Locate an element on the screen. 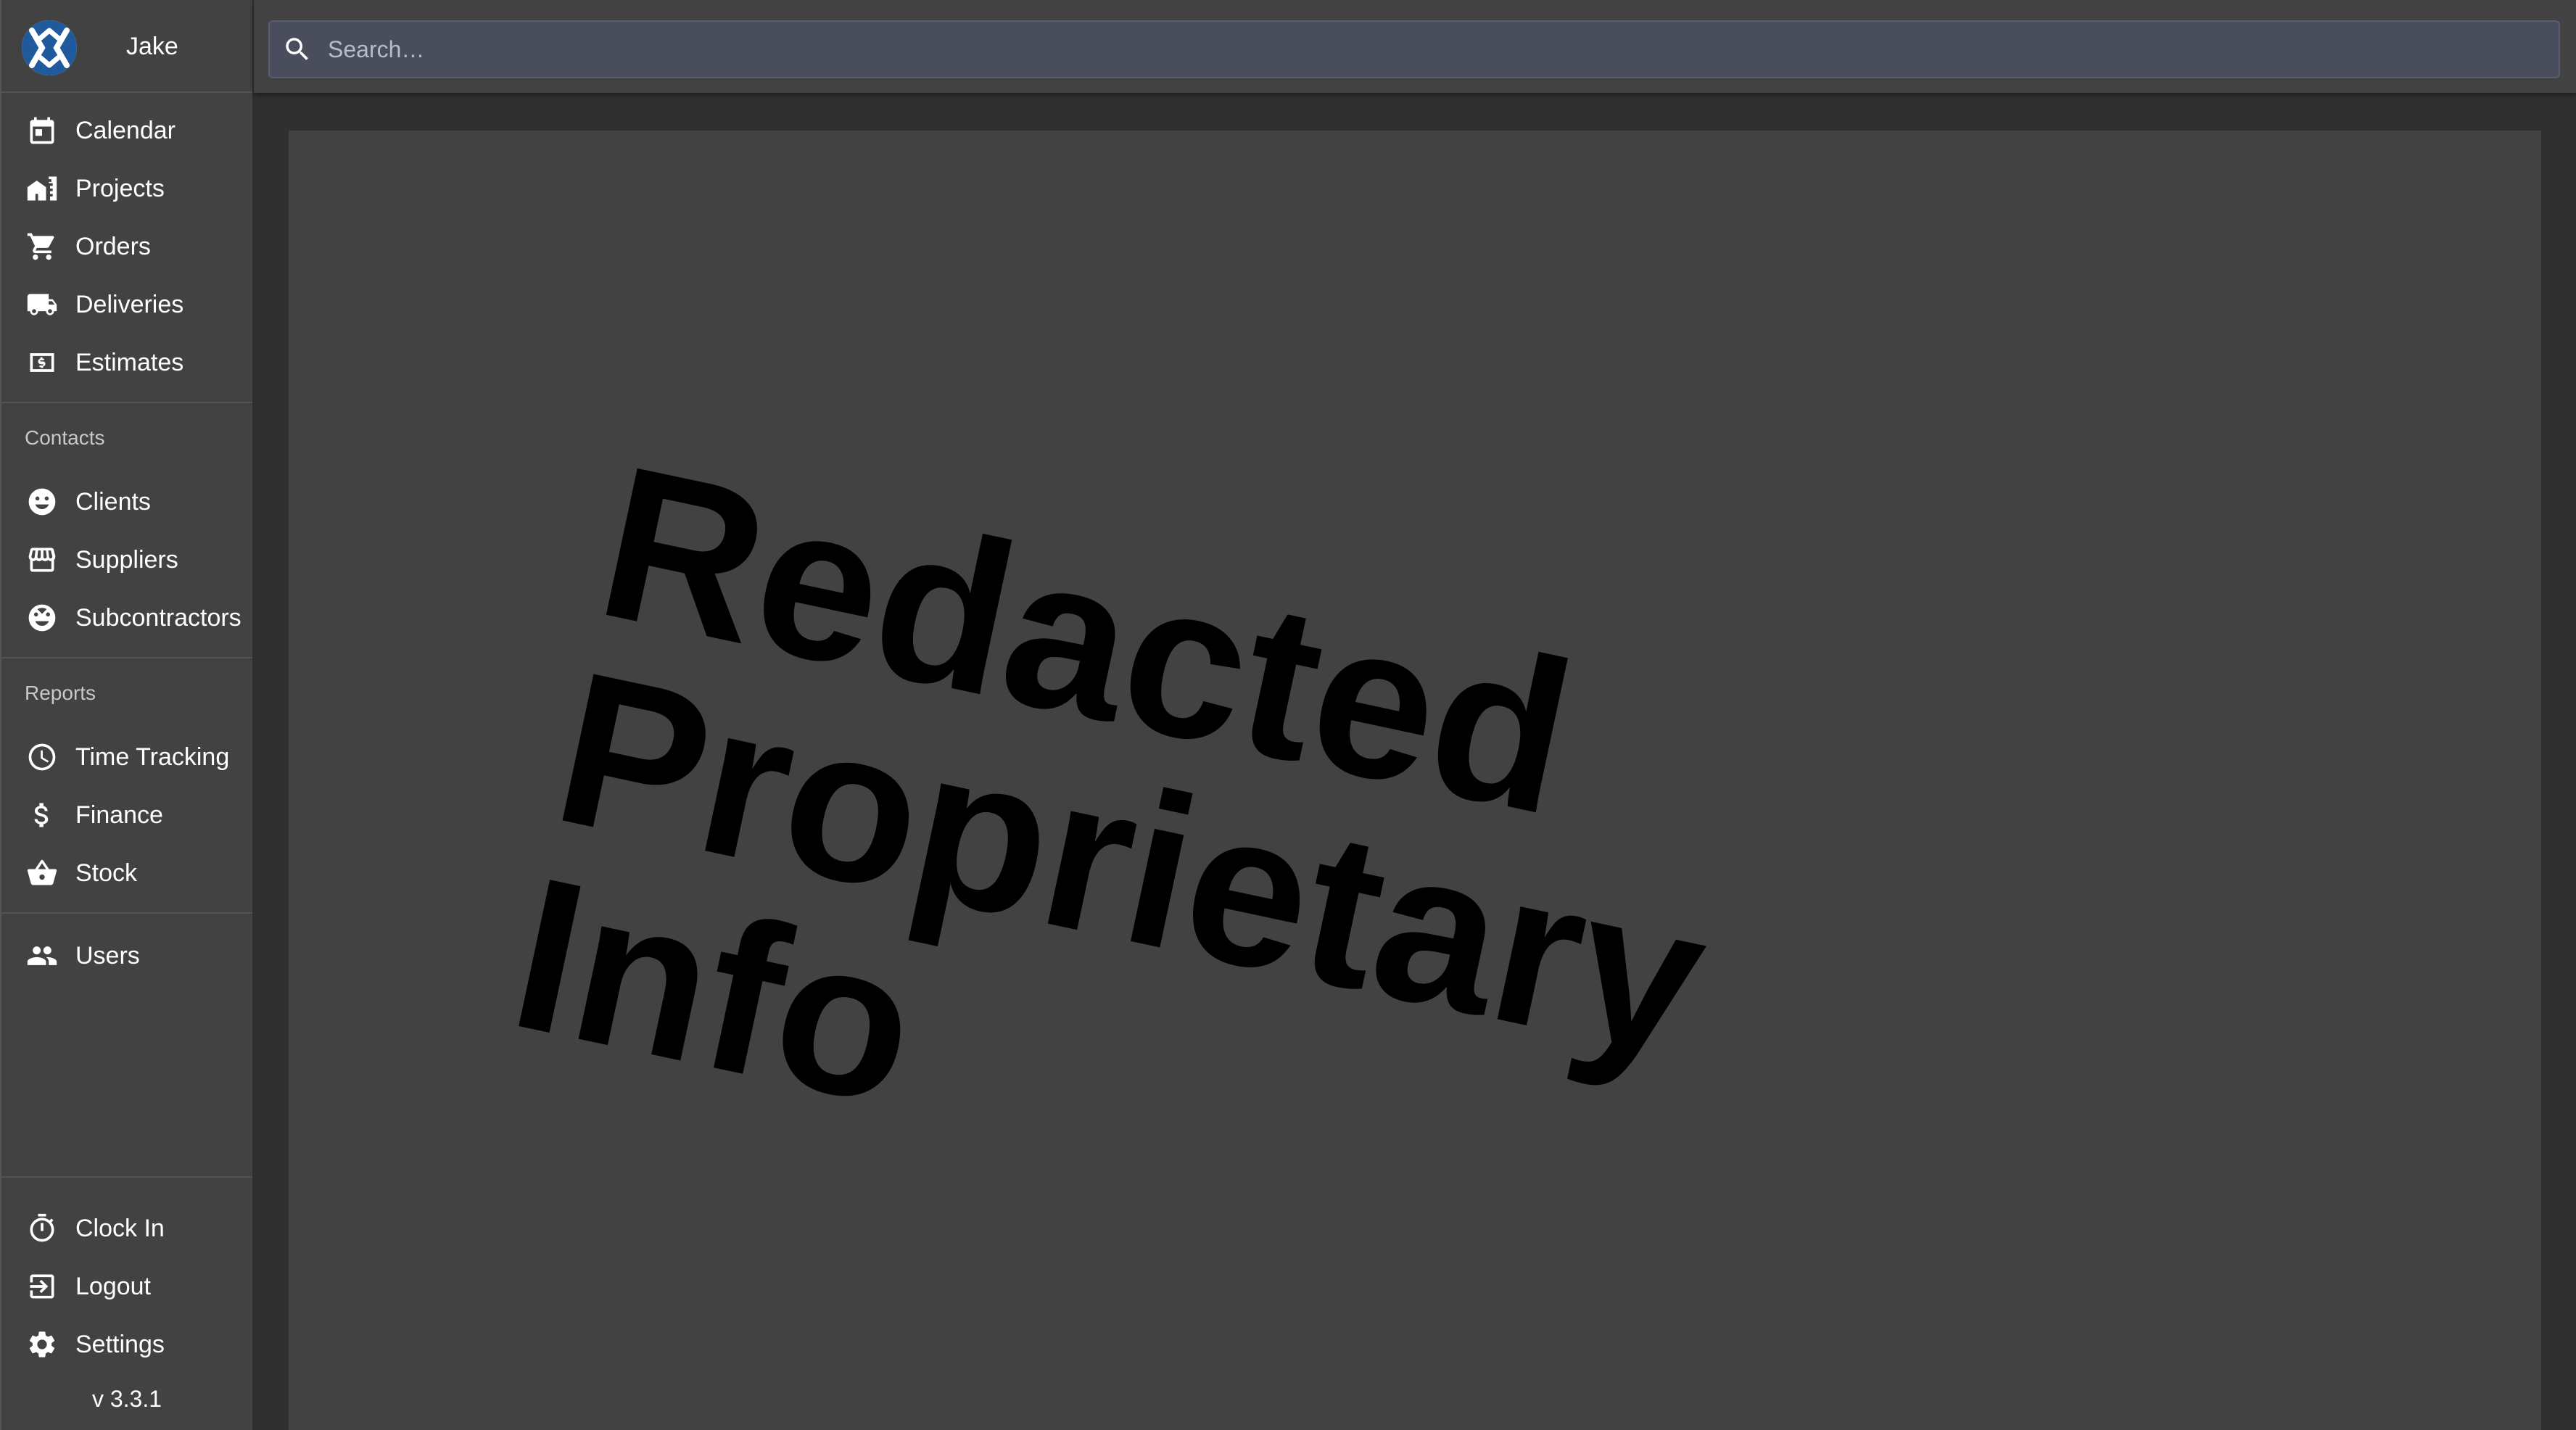 The height and width of the screenshot is (1430, 2576). logo-icon is located at coordinates (49, 48).